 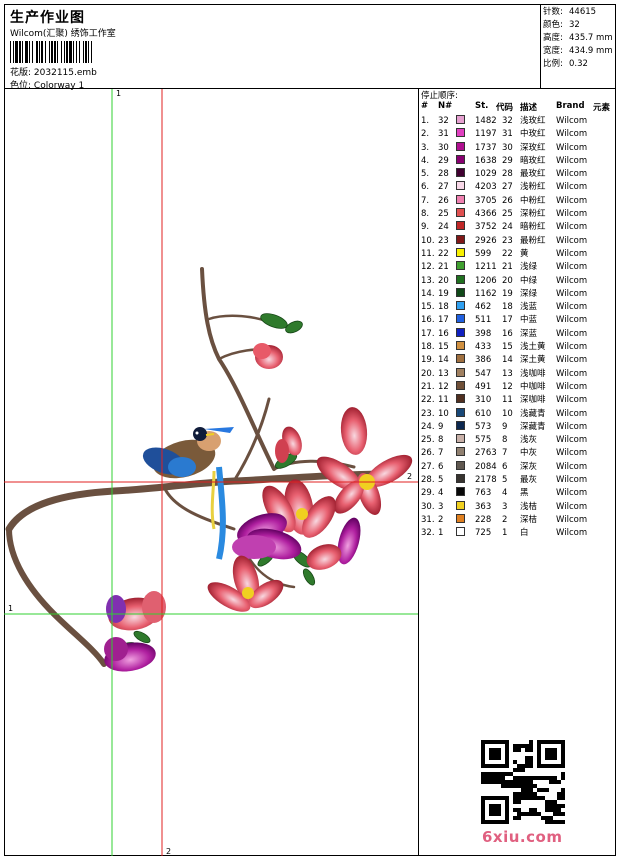 I want to click on row-description: 白, so click(x=524, y=533).